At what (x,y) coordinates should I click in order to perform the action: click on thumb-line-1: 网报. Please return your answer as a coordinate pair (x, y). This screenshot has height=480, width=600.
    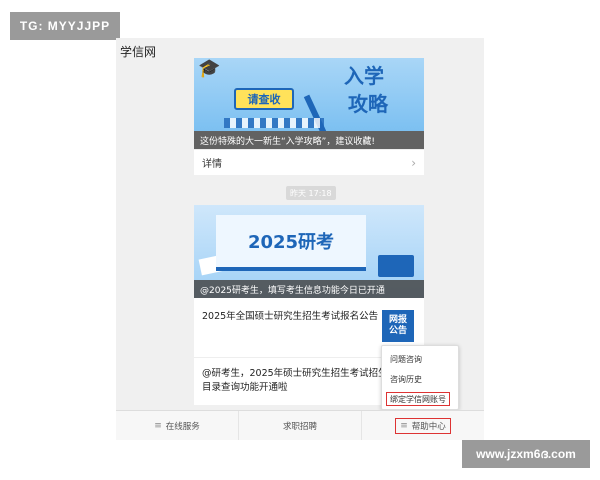
    Looking at the image, I should click on (397, 320).